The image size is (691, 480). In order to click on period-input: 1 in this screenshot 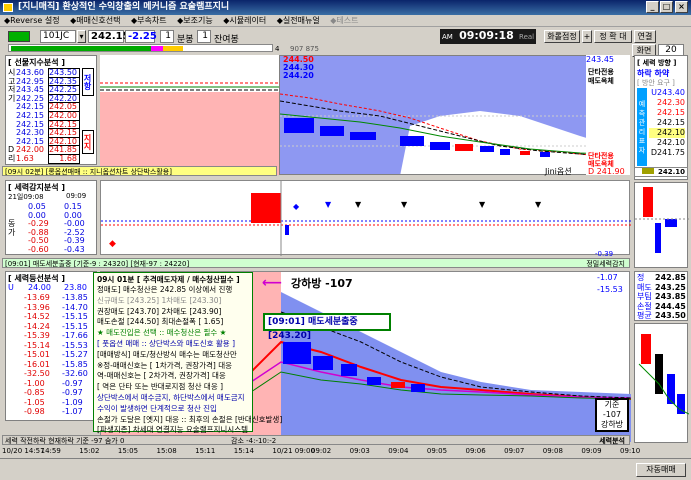, I will do `click(167, 36)`.